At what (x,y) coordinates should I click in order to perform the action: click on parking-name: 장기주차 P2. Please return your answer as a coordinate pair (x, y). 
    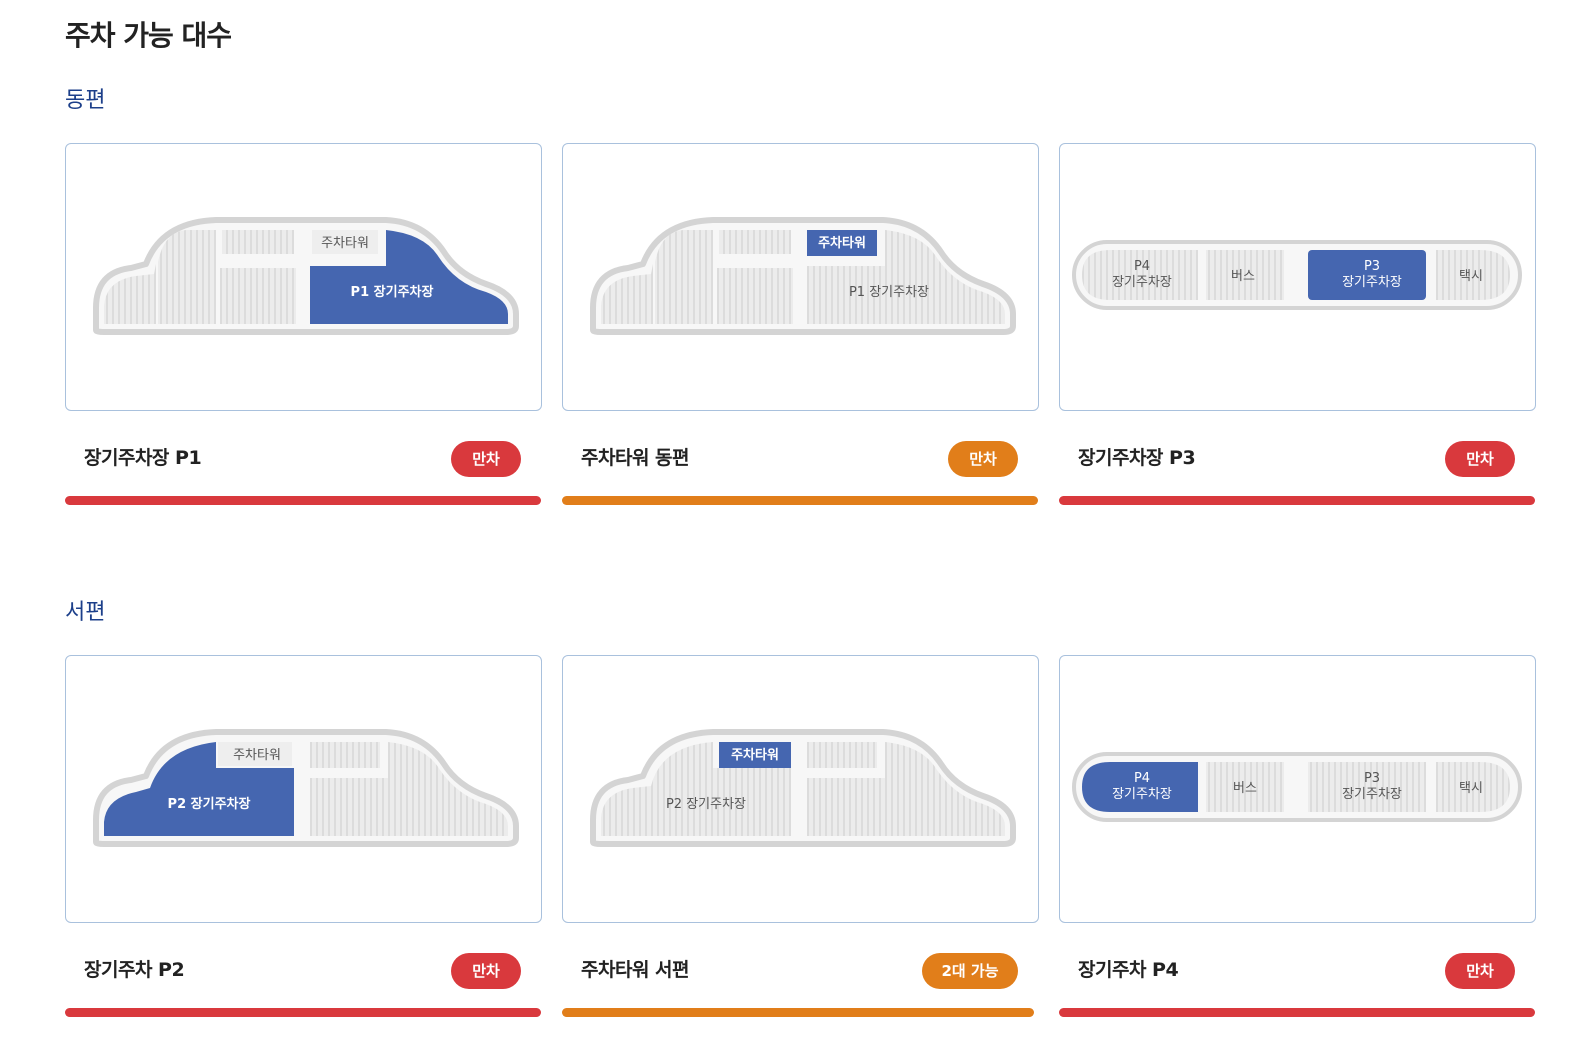
    Looking at the image, I should click on (134, 970).